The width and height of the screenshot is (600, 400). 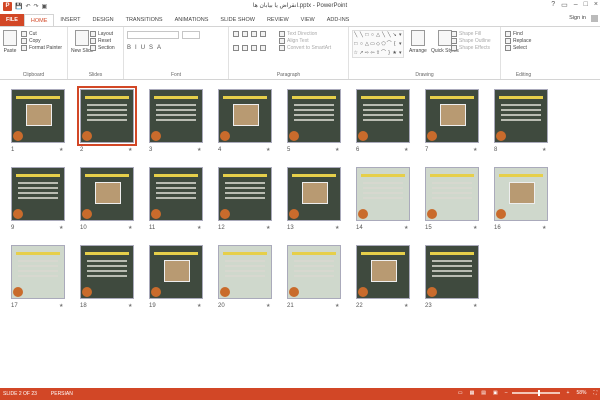 I want to click on tab-add-ins: ADD-INS, so click(x=338, y=20).